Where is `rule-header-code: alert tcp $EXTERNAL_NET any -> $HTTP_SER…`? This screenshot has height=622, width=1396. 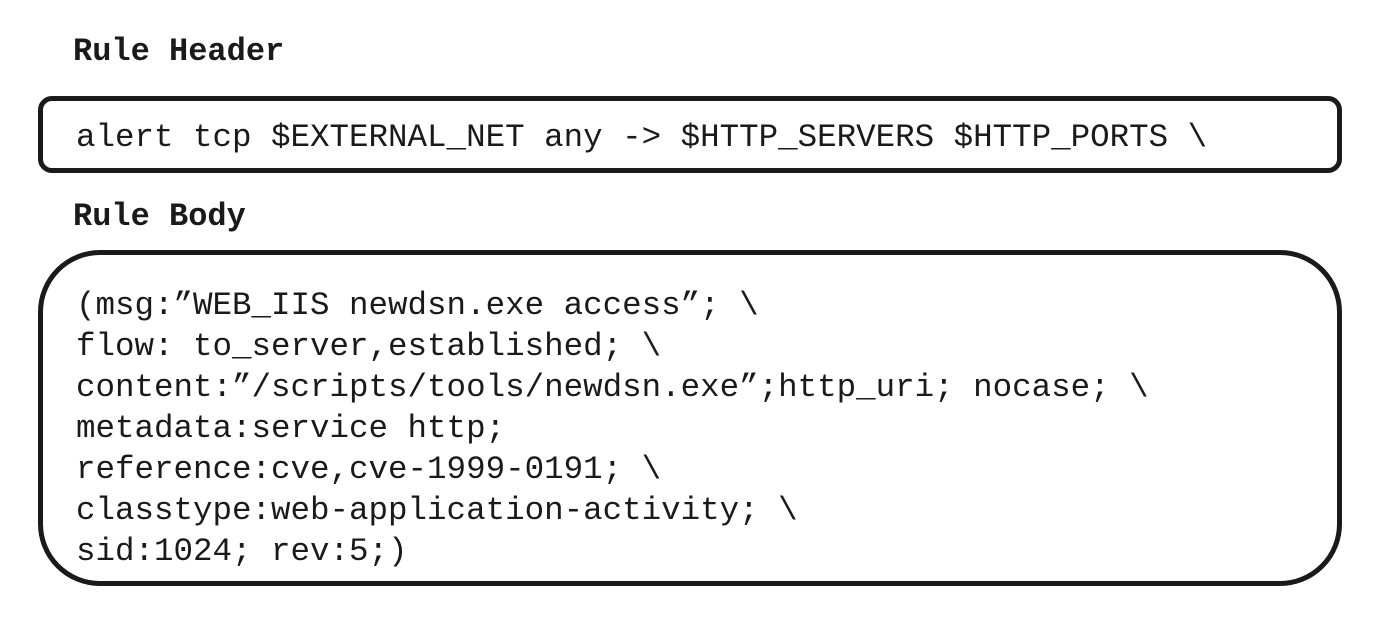 rule-header-code: alert tcp $EXTERNAL_NET any -> $HTTP_SER… is located at coordinates (642, 137).